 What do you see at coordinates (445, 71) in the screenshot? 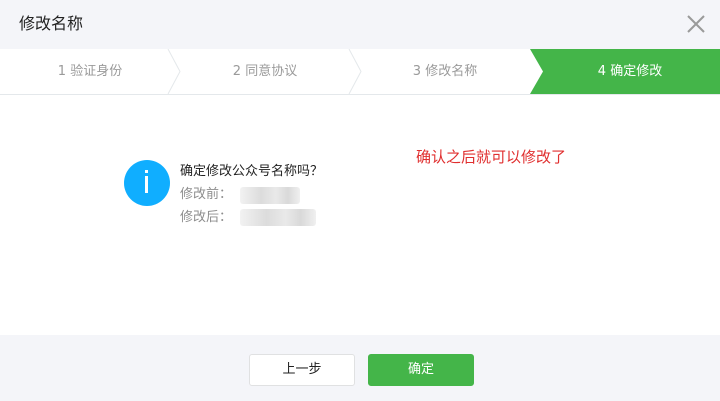
I see `step-3: 3 修改名称` at bounding box center [445, 71].